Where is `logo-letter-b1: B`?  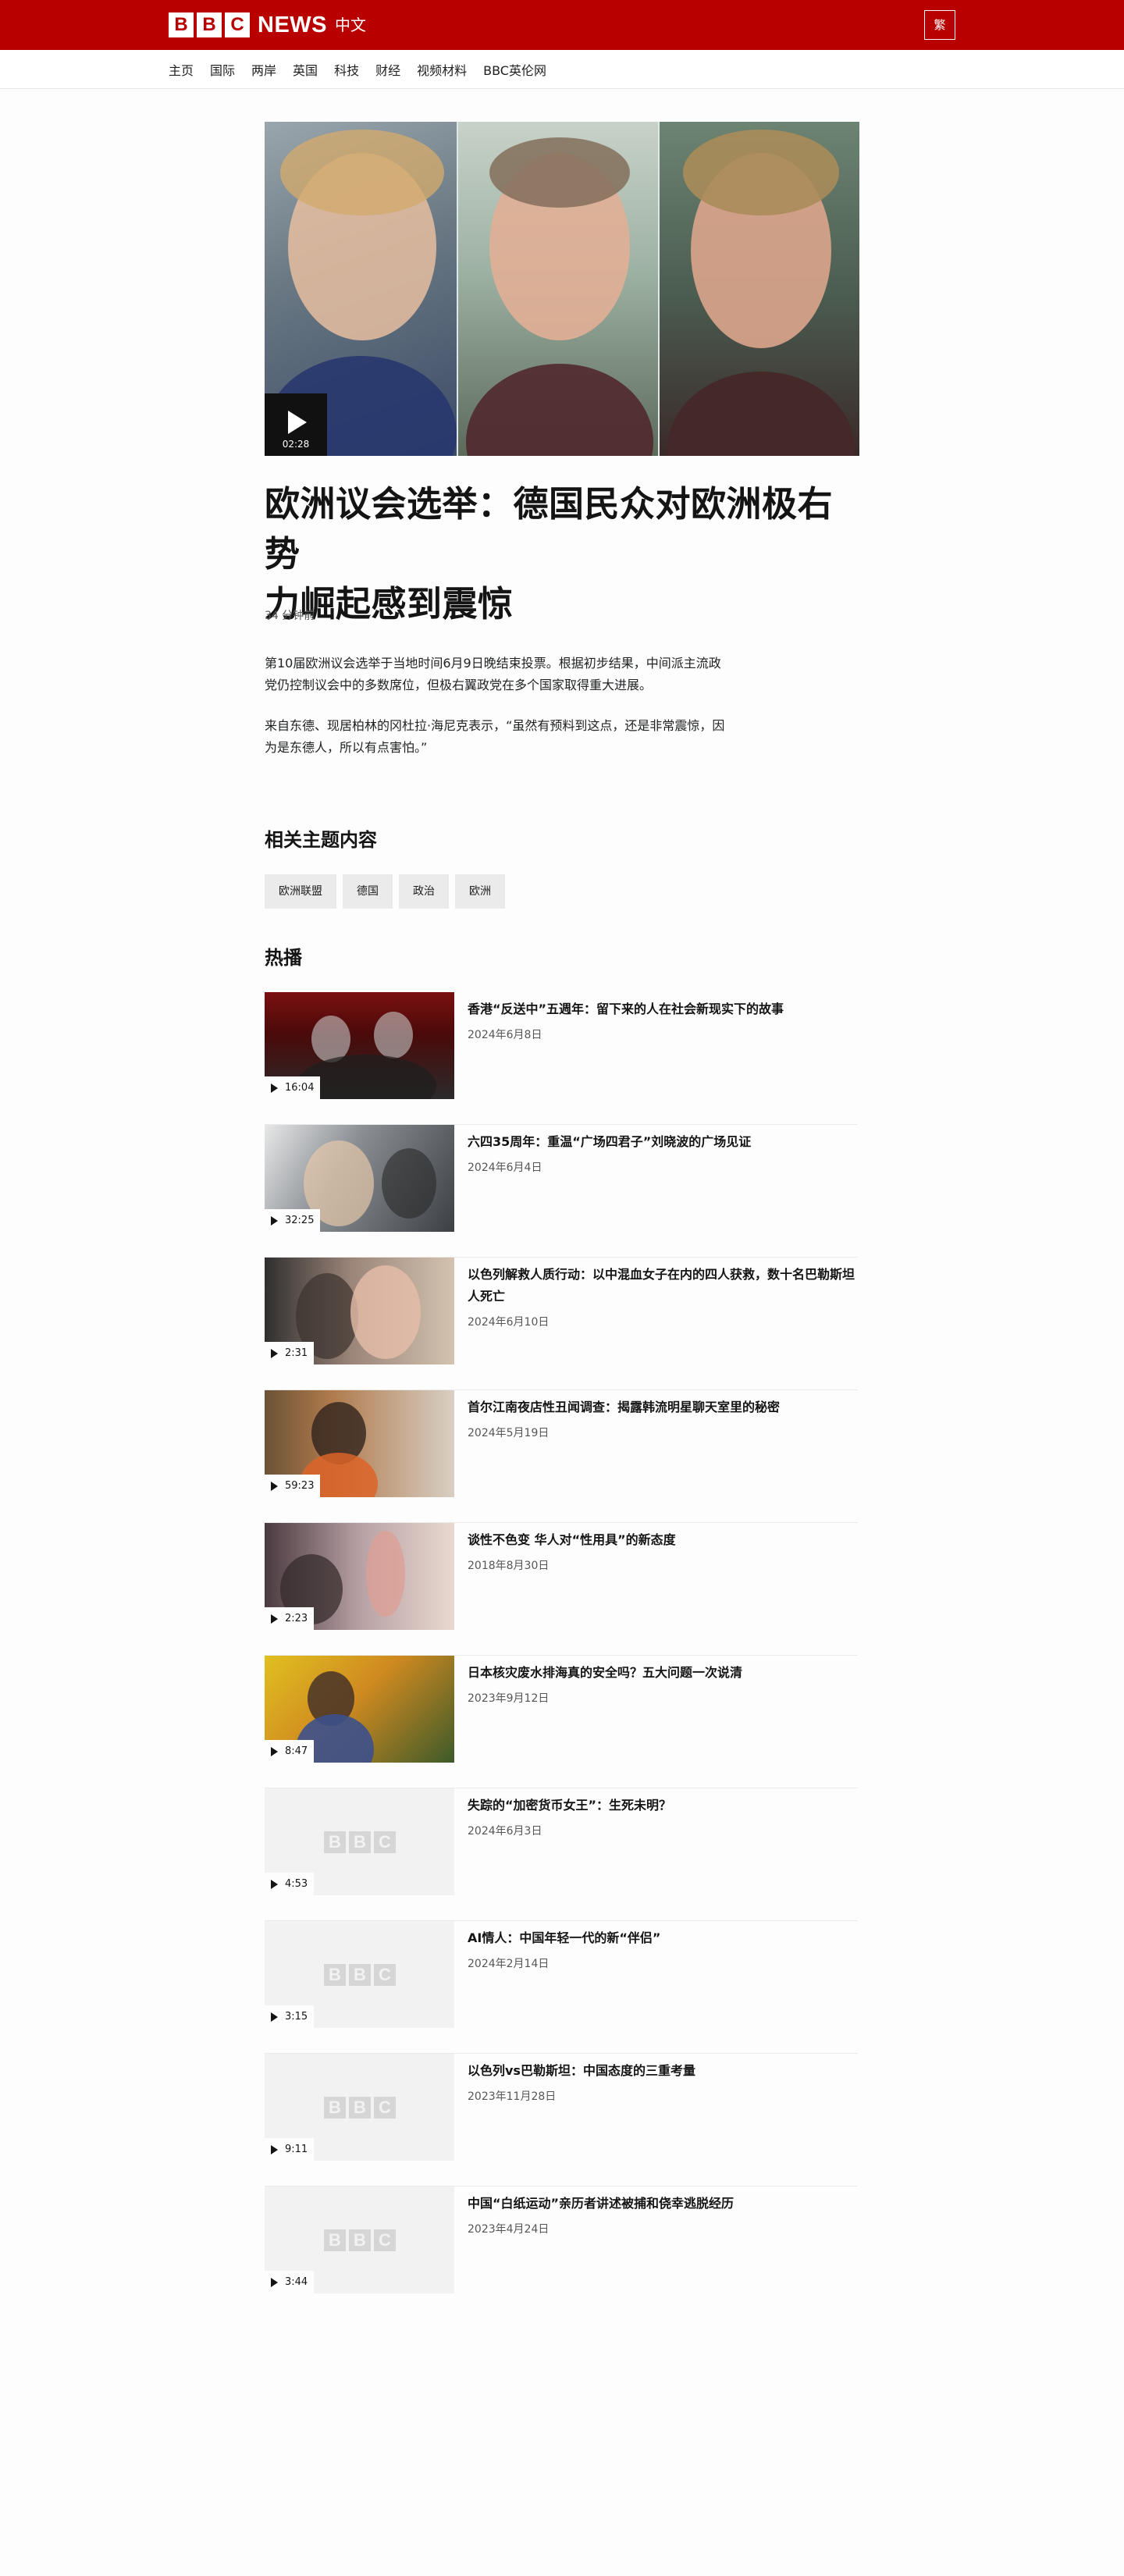 logo-letter-b1: B is located at coordinates (181, 24).